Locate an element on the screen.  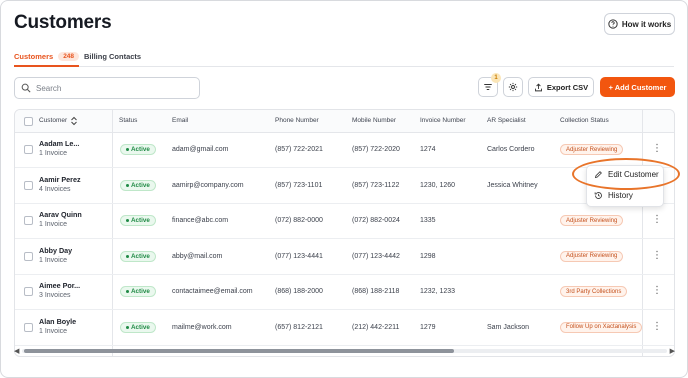
highlight-annotation is located at coordinates (626, 174).